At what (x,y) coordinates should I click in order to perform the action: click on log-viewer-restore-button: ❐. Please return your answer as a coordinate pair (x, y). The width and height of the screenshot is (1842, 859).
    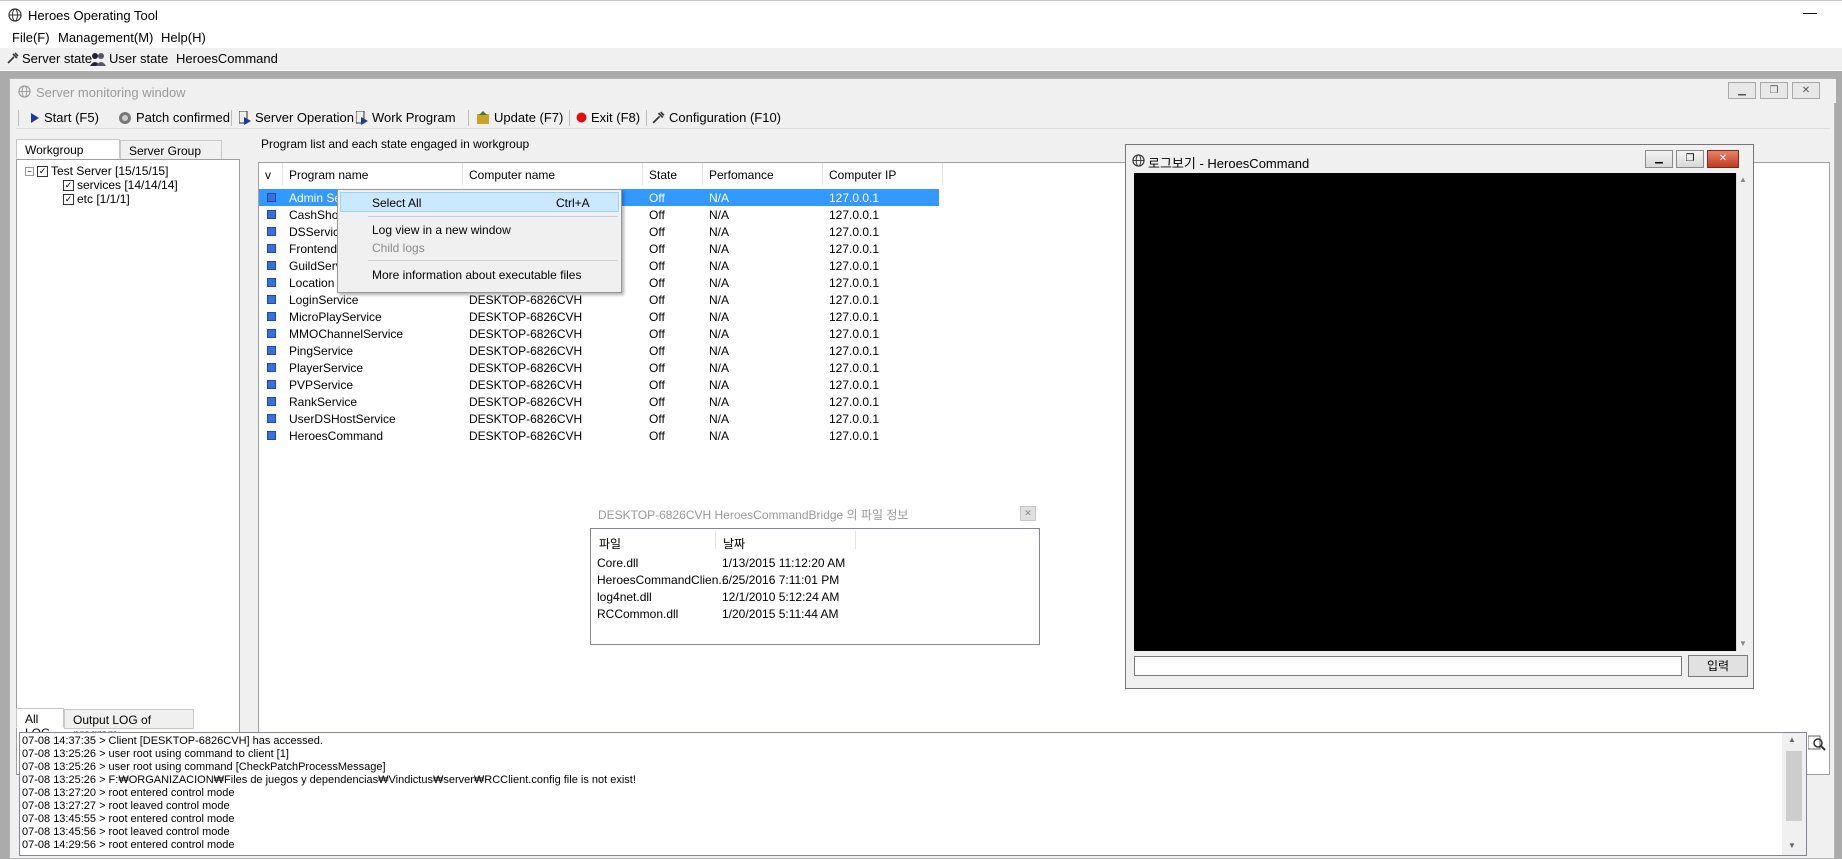
    Looking at the image, I should click on (1690, 159).